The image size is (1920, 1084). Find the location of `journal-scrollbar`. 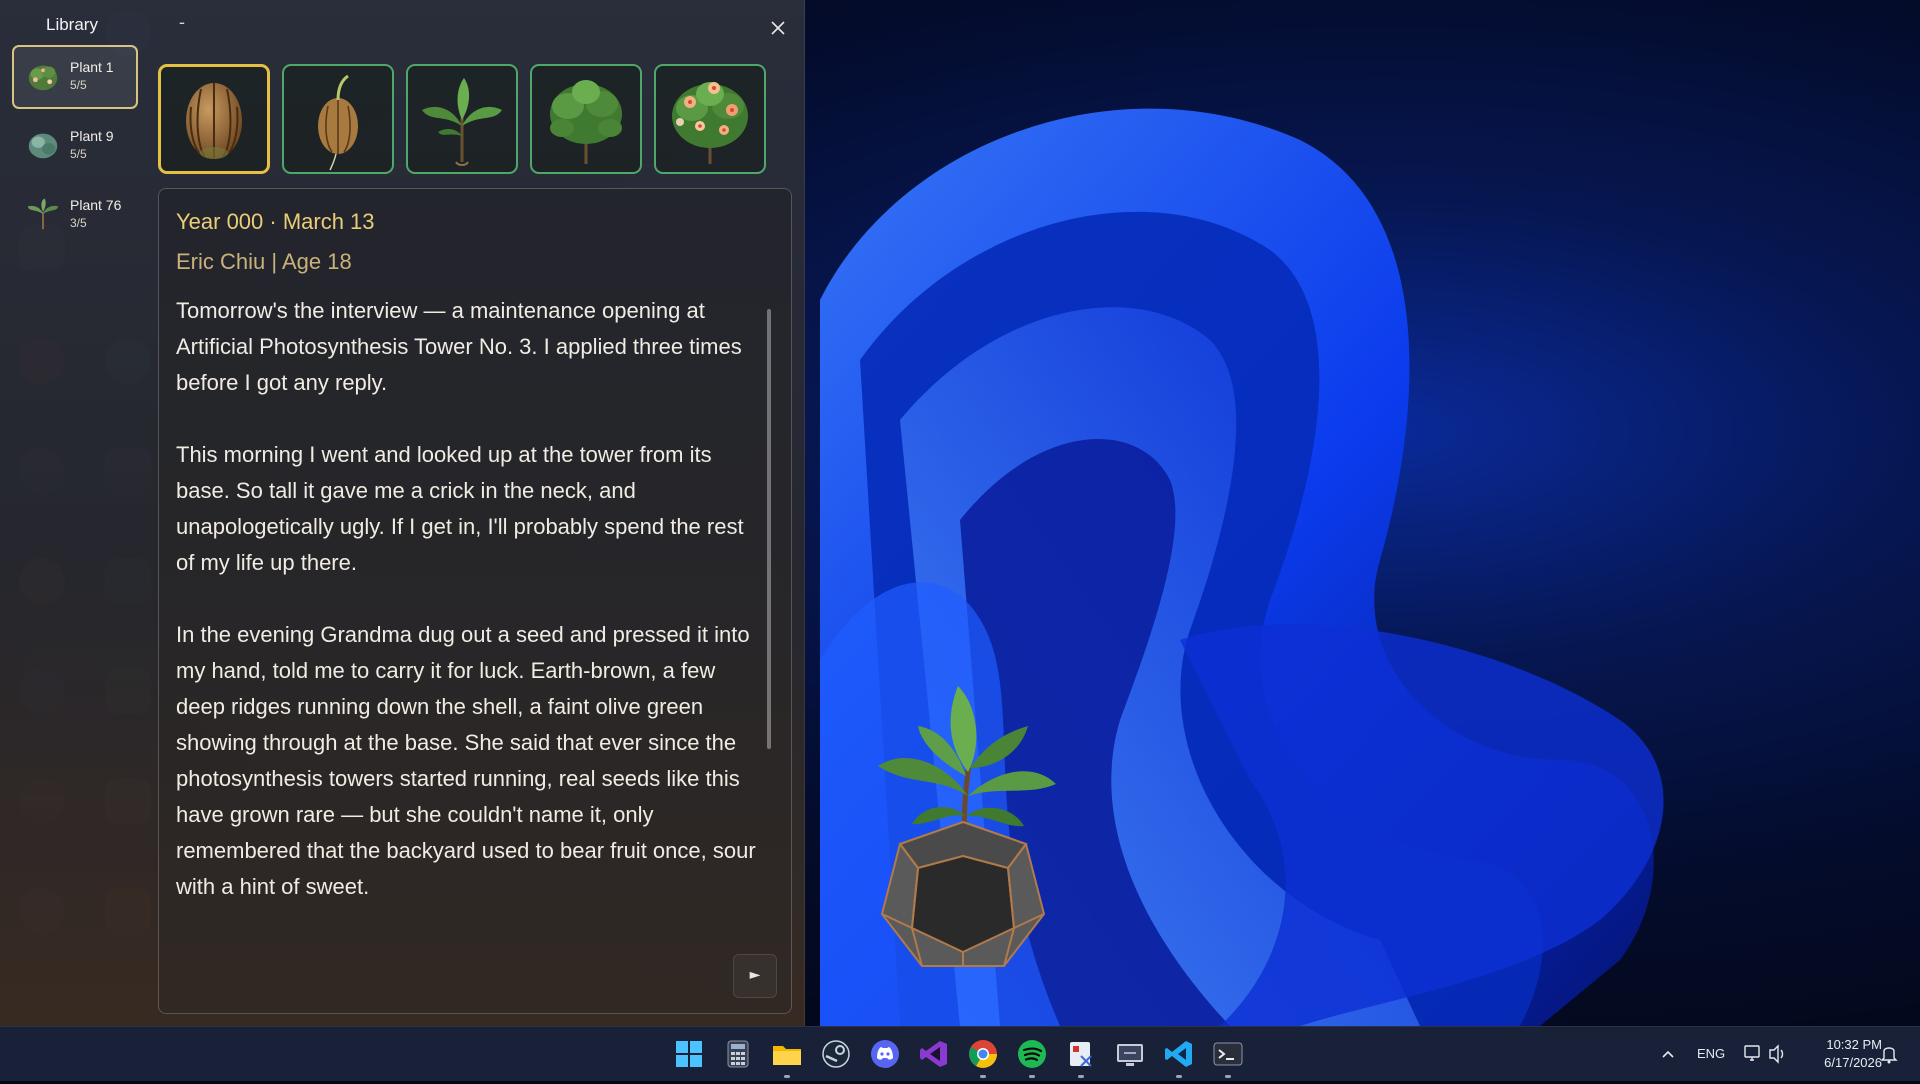

journal-scrollbar is located at coordinates (769, 529).